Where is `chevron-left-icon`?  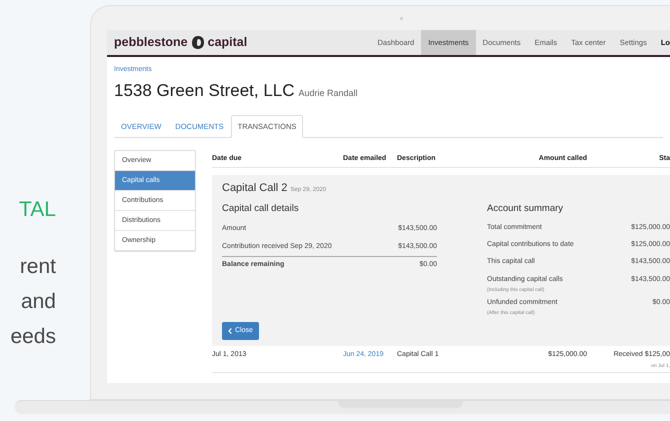
chevron-left-icon is located at coordinates (230, 331).